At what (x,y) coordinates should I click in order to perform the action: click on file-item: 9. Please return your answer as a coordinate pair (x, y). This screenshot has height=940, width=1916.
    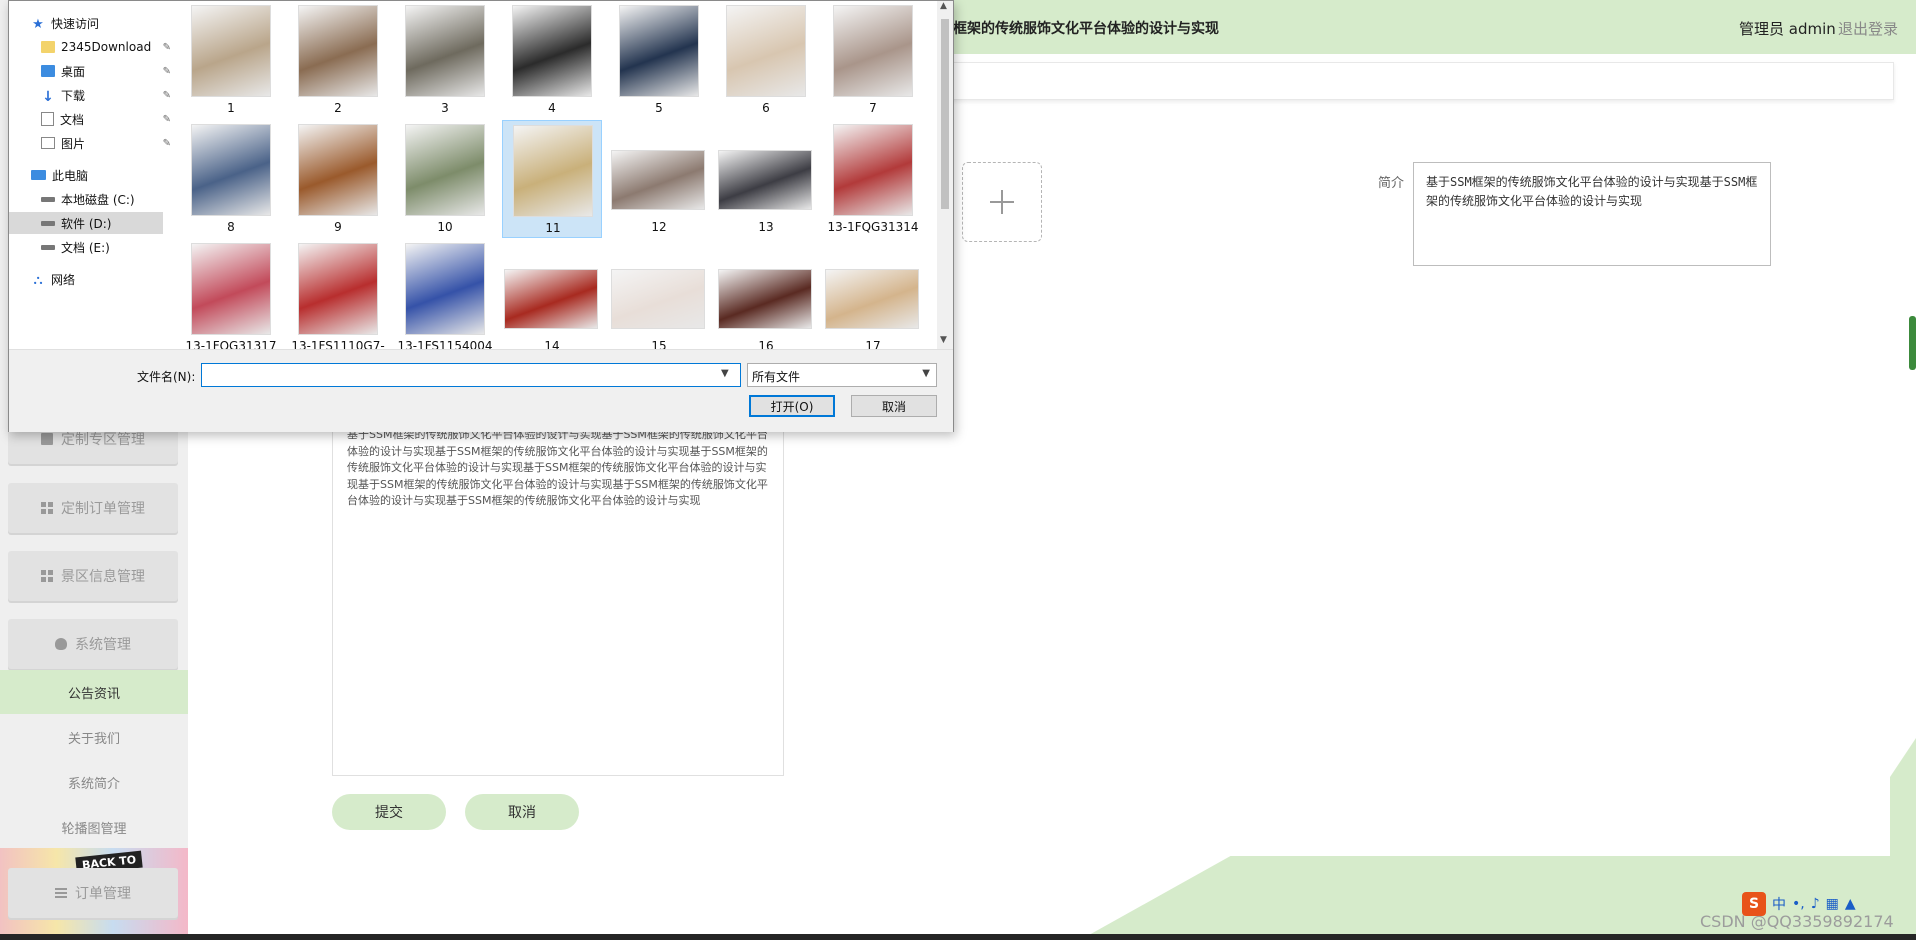
    Looking at the image, I should click on (338, 179).